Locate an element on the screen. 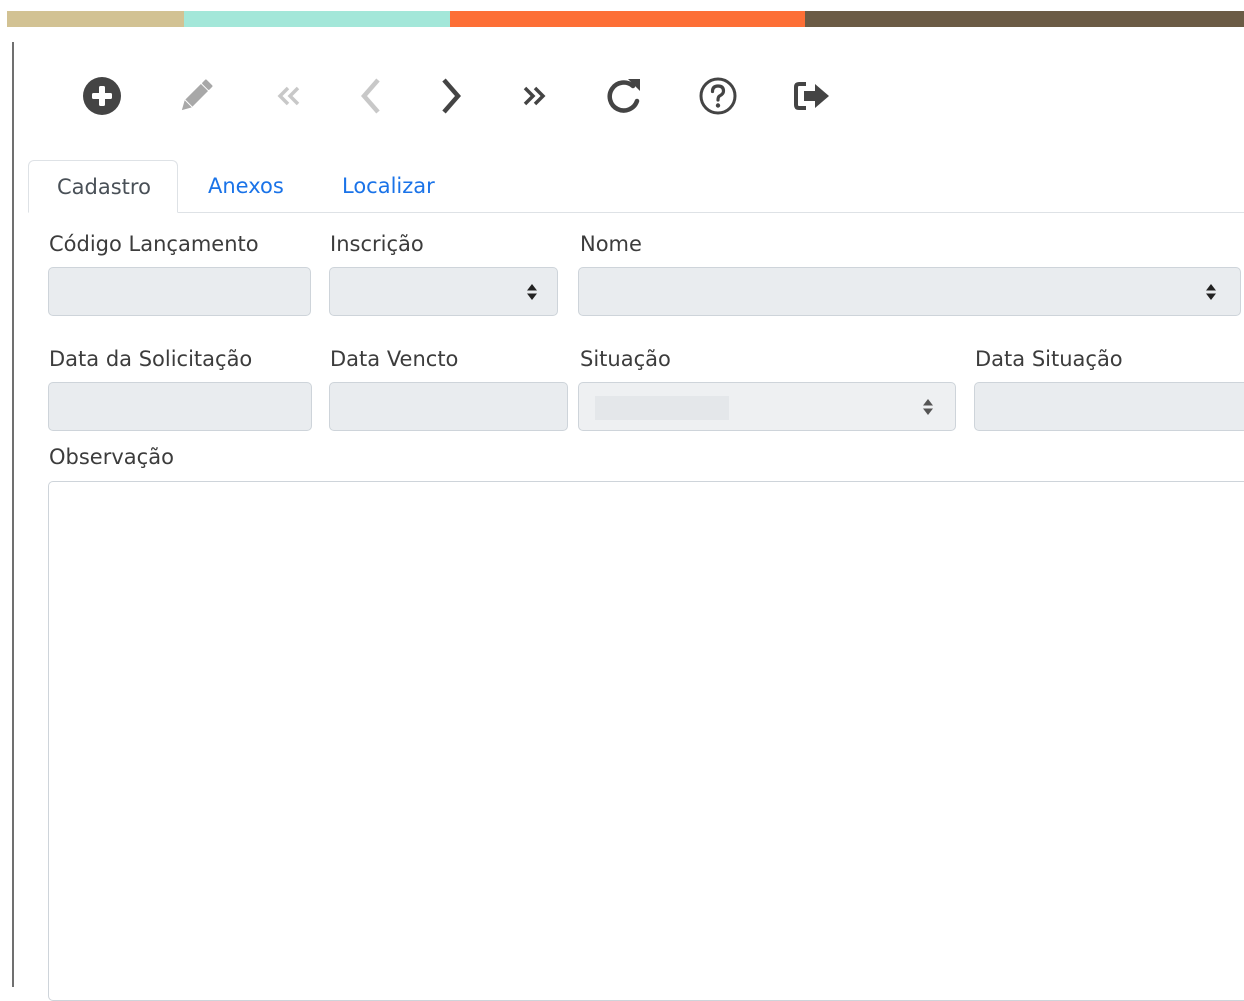 This screenshot has height=1001, width=1244. situacao-label: Situação is located at coordinates (625, 359).